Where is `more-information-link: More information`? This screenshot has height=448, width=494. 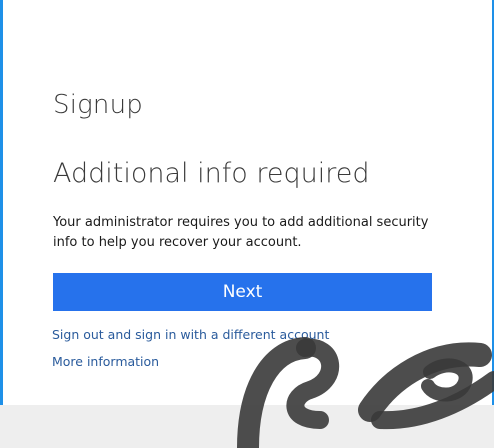
more-information-link: More information is located at coordinates (105, 361).